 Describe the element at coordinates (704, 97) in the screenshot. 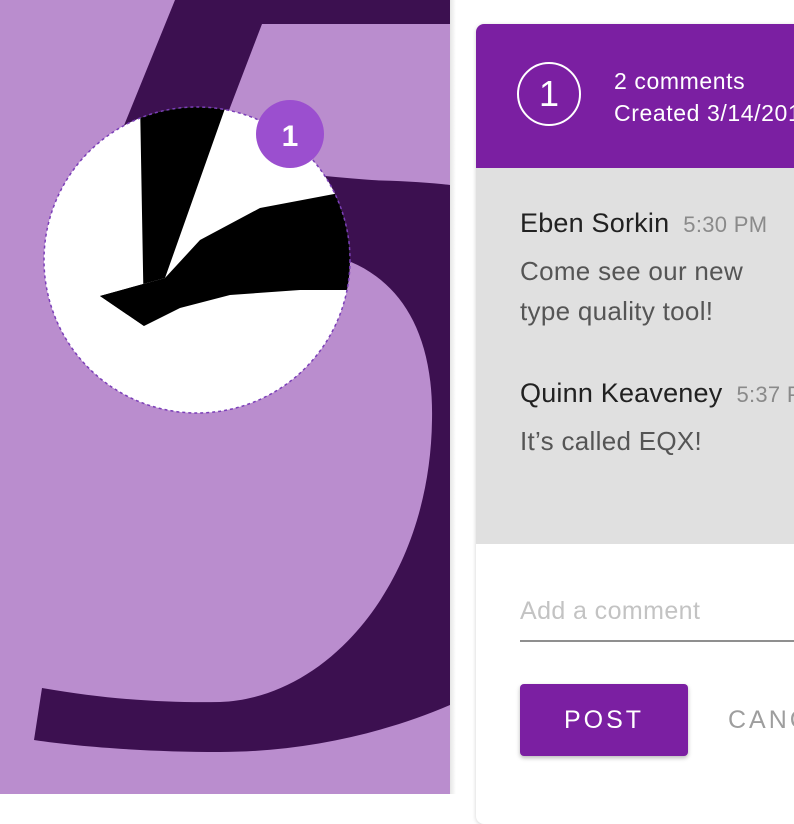

I see `thread-meta: 2 comments Created 3/14/2019` at that location.